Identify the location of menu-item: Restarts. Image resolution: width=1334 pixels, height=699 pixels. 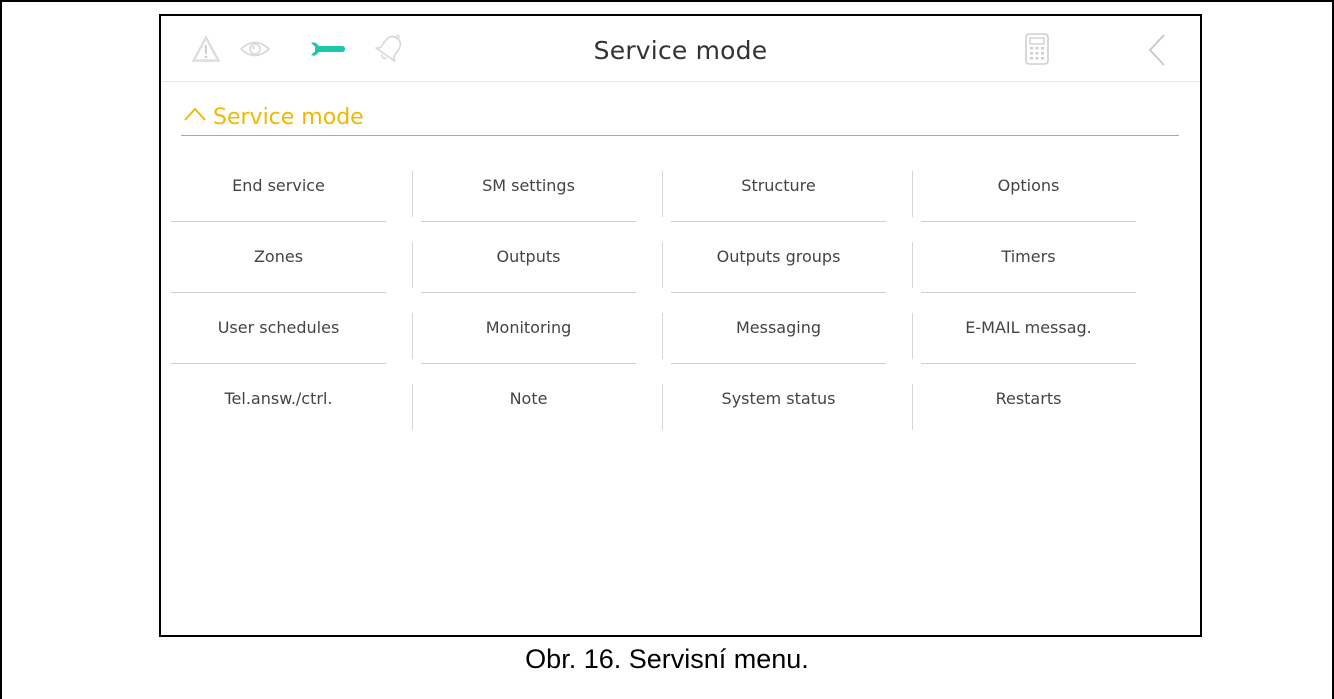
(1028, 398).